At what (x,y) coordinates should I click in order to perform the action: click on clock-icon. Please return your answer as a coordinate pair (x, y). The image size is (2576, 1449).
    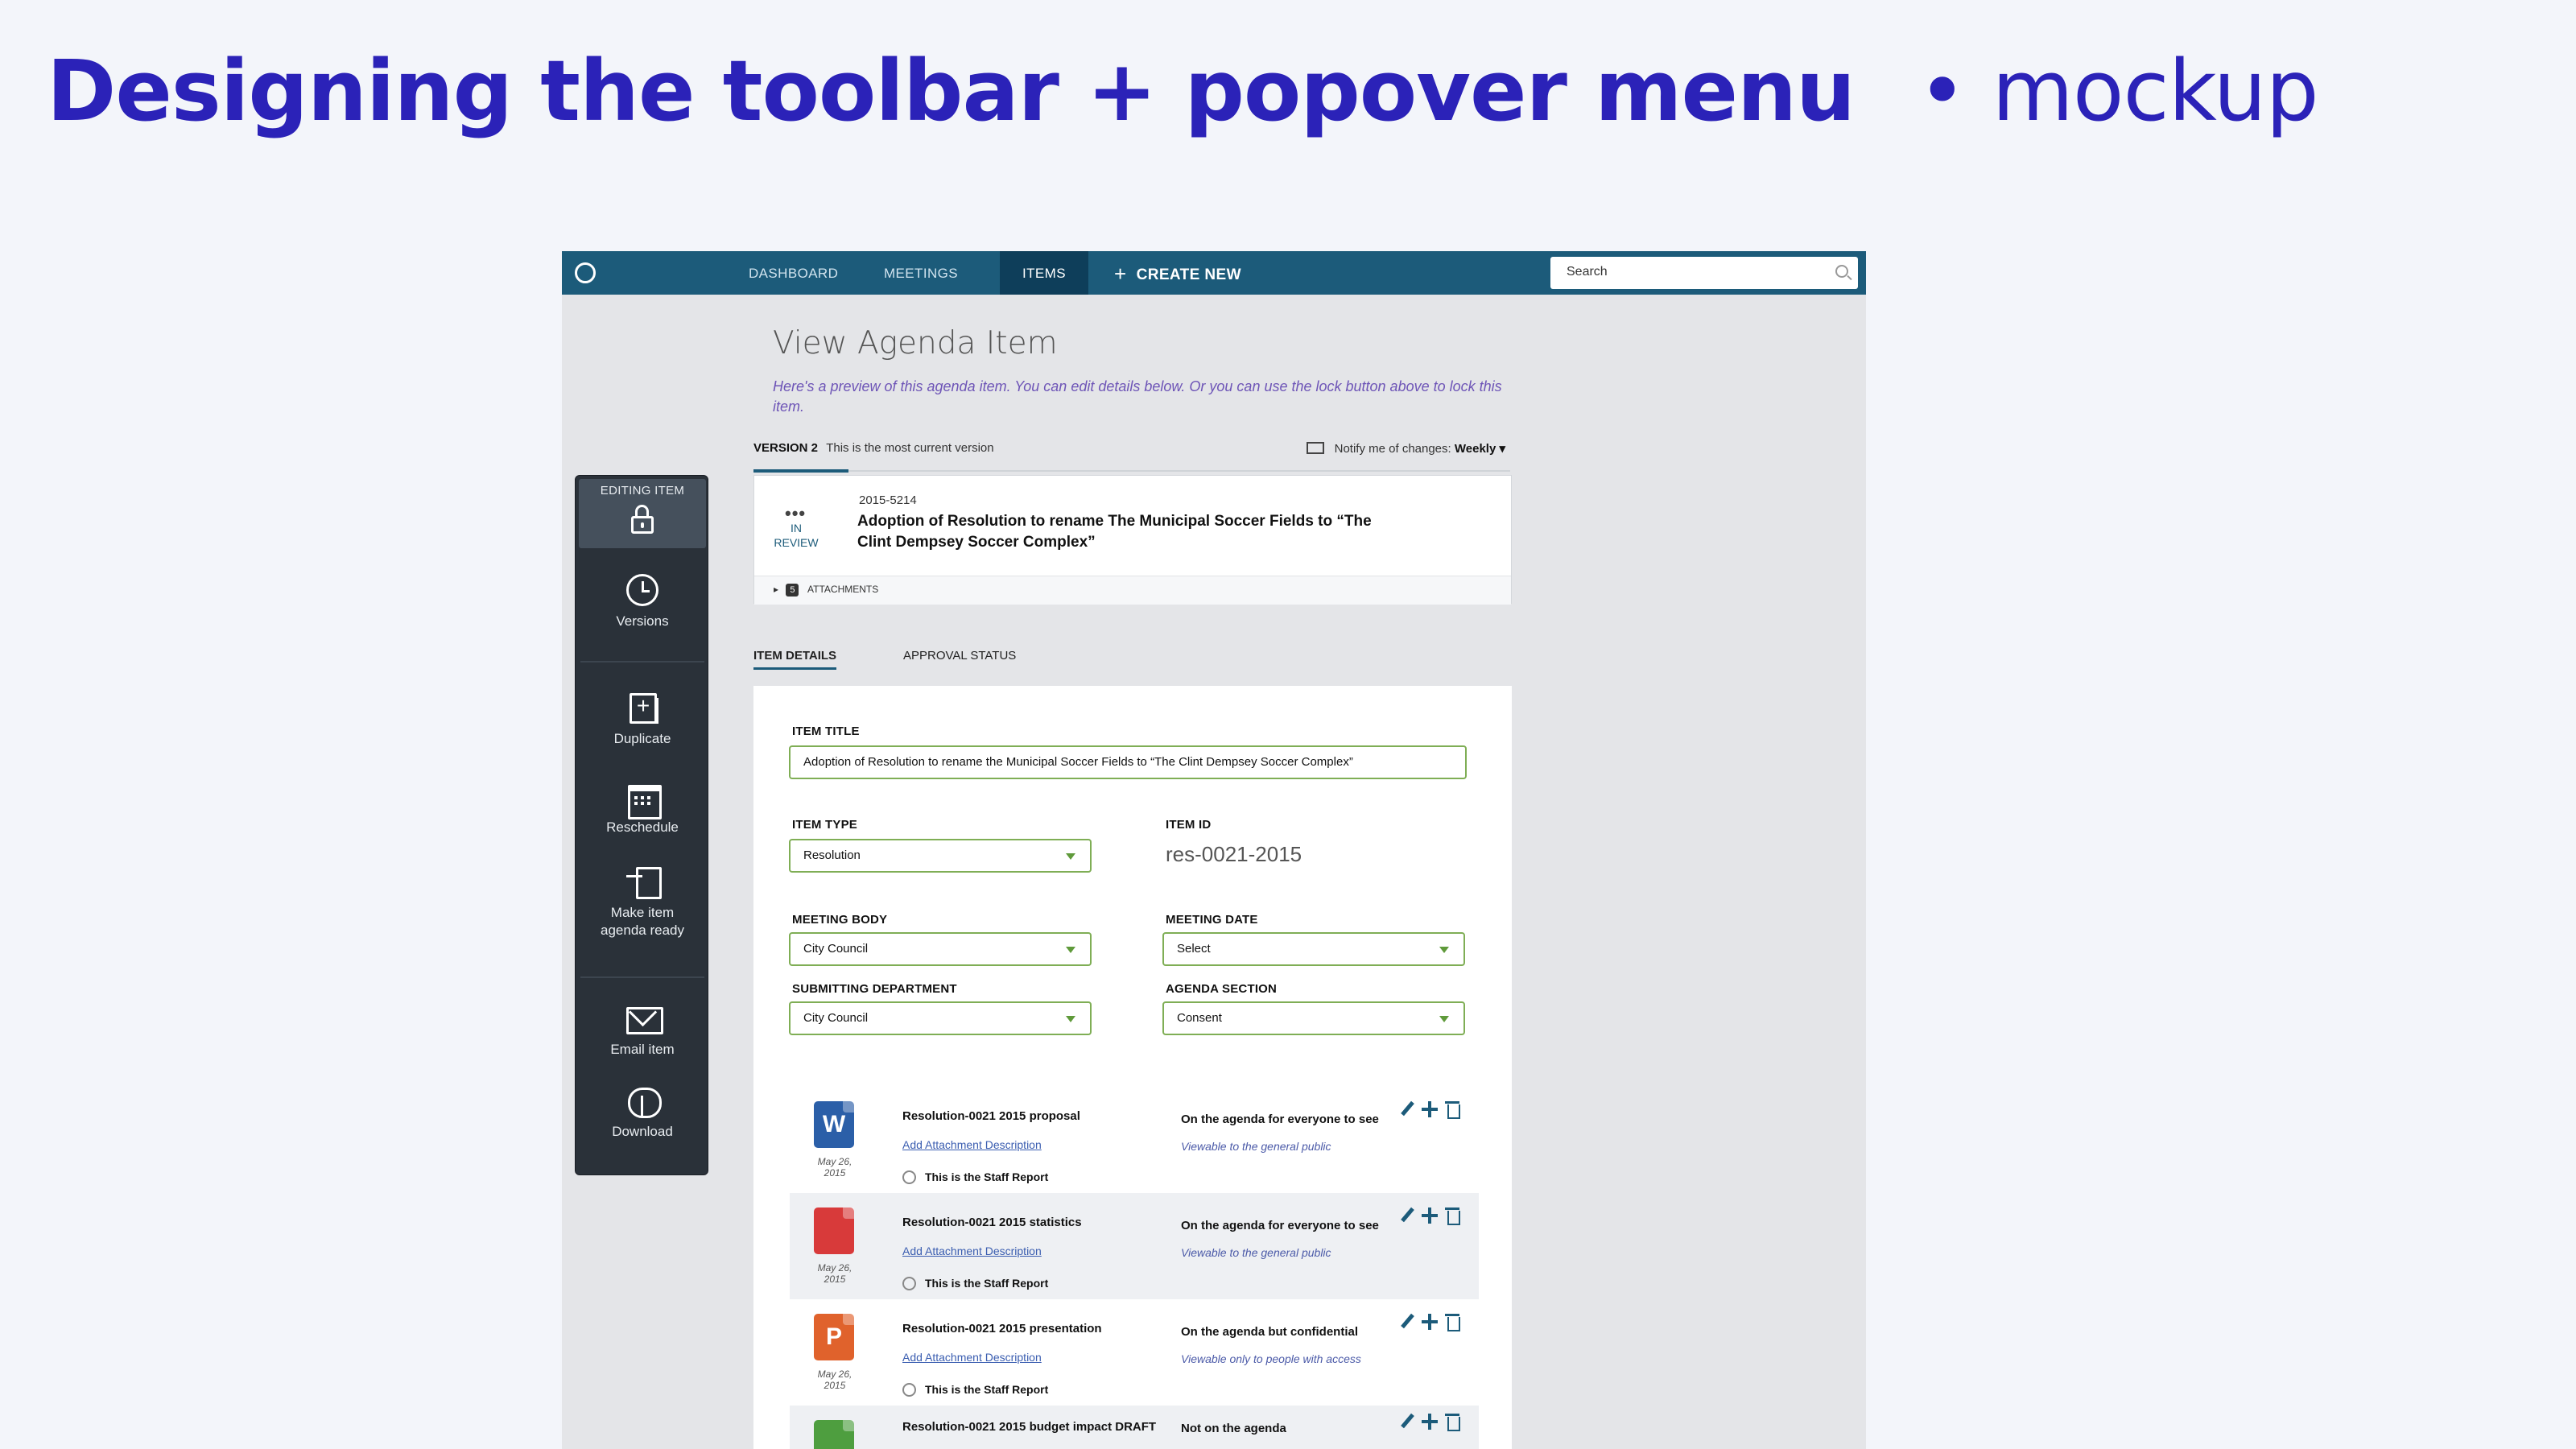
    Looking at the image, I should click on (642, 590).